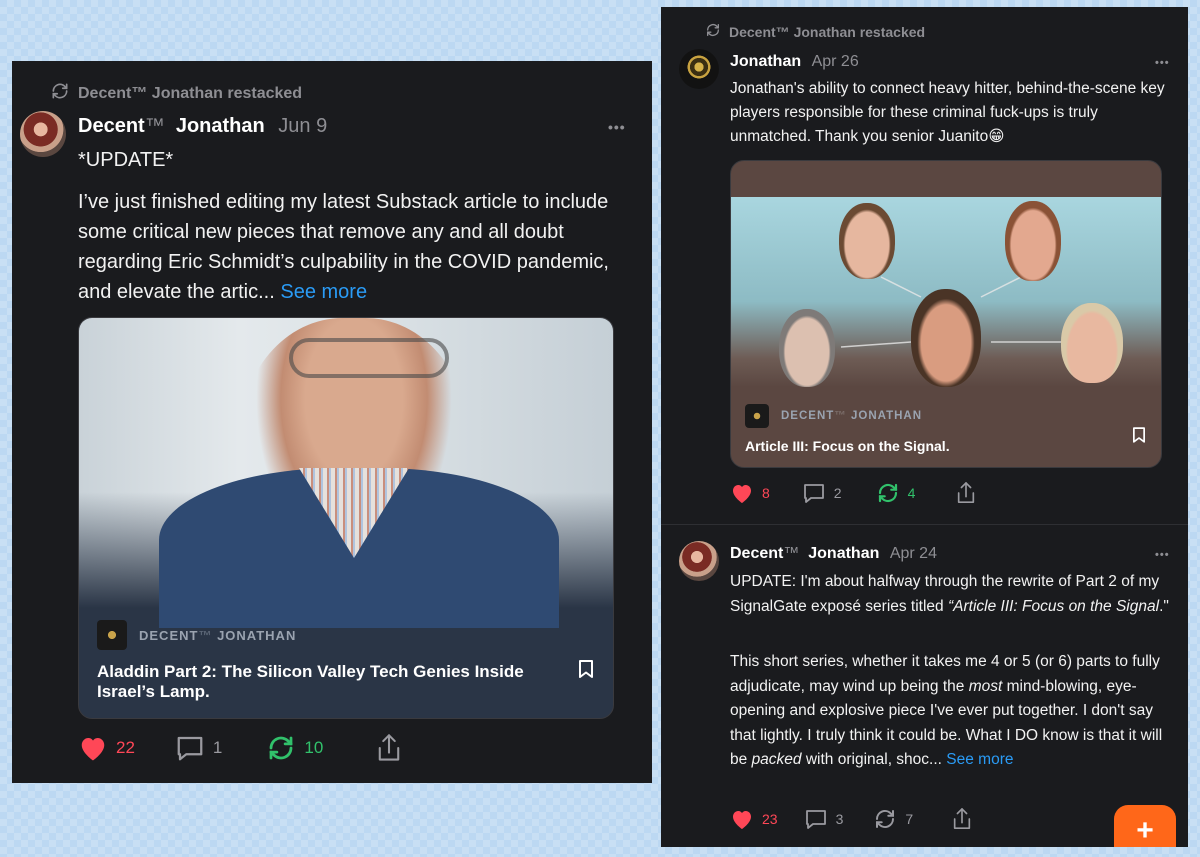  I want to click on compose-button: +, so click(1145, 826).